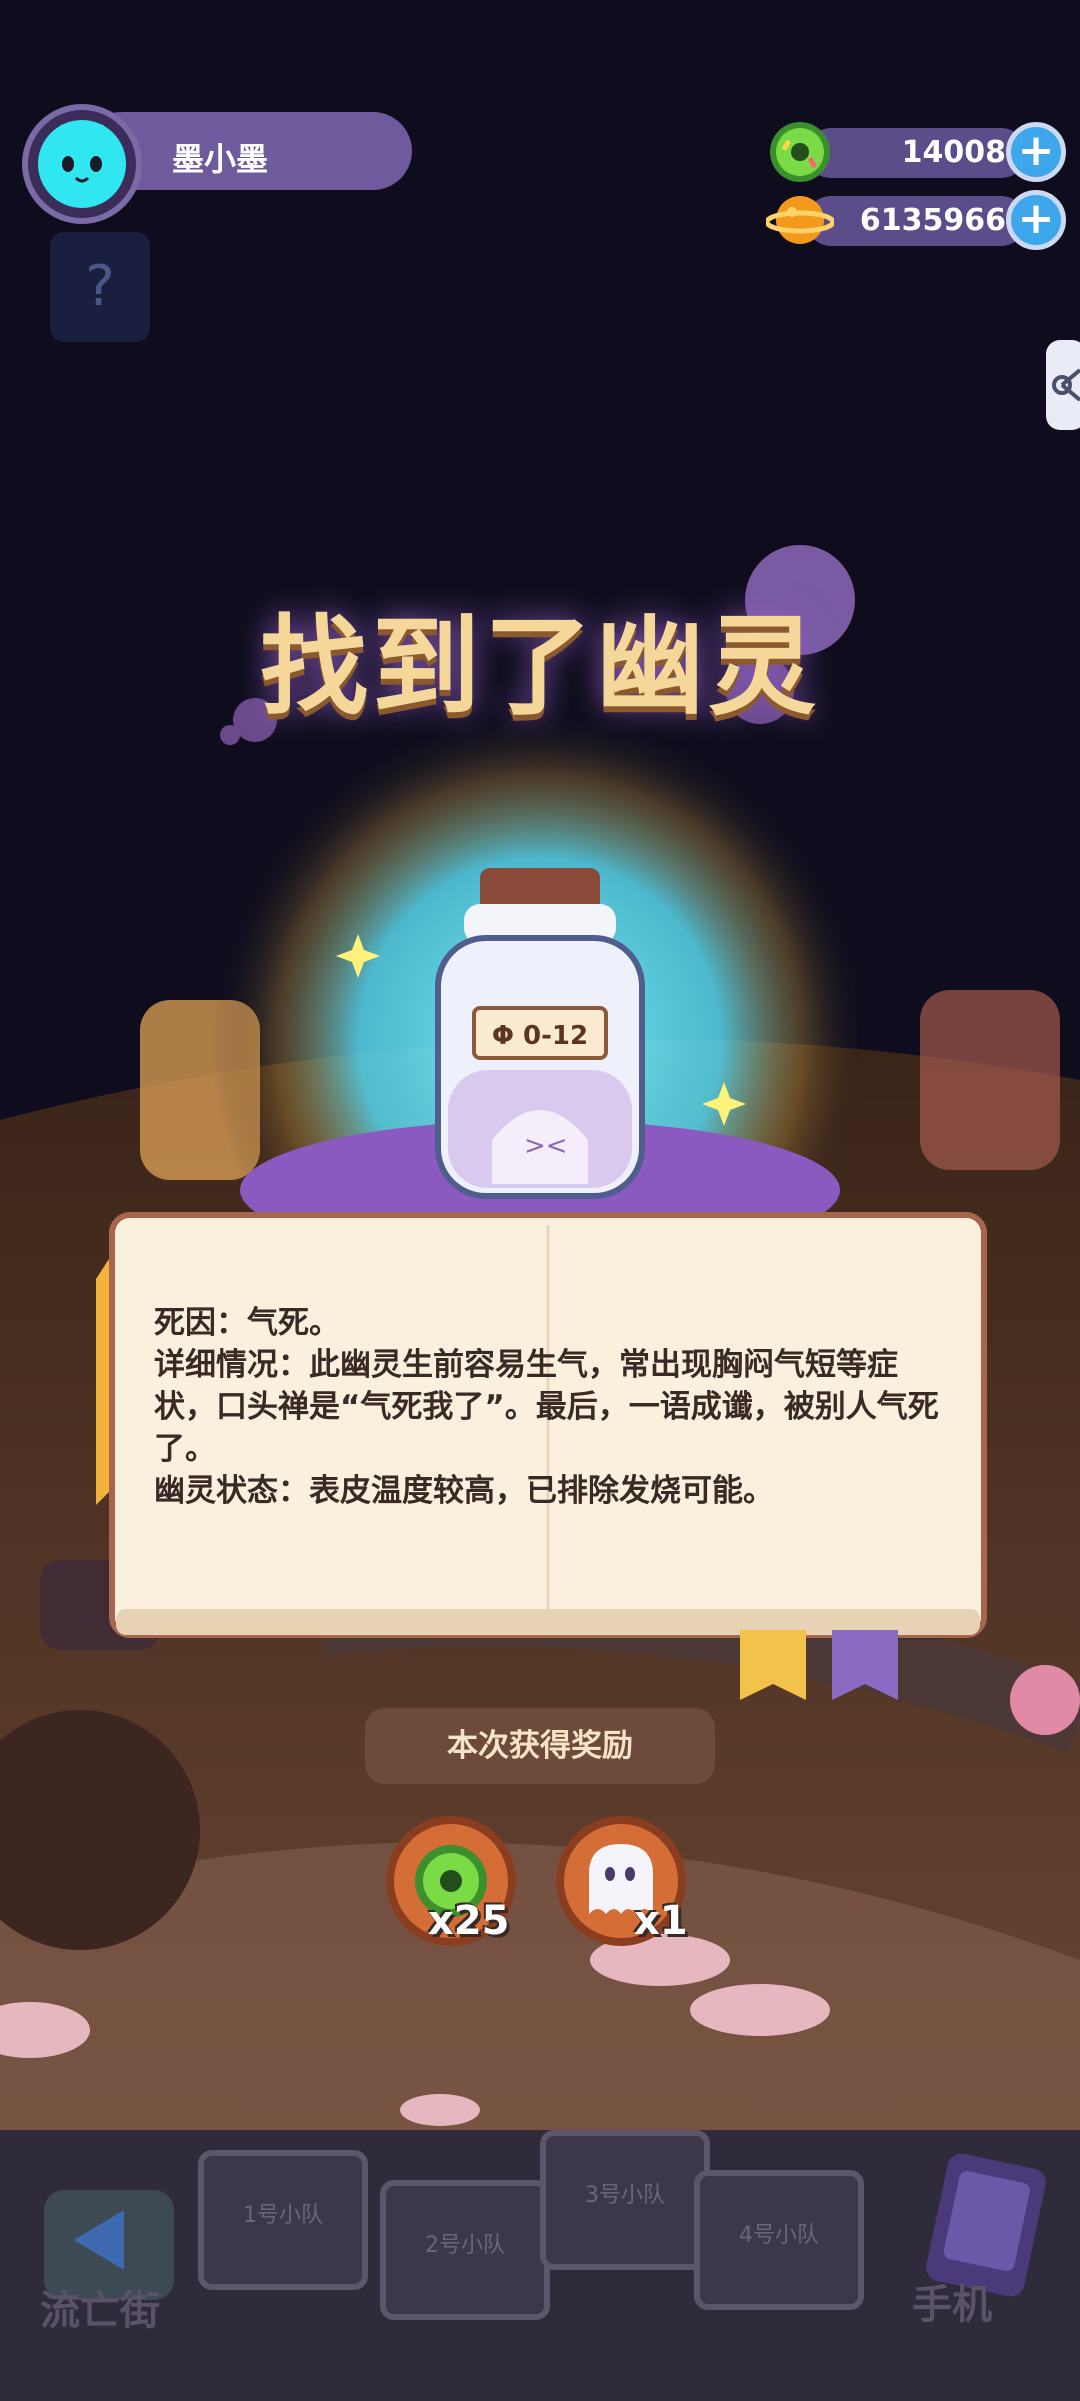 This screenshot has height=2401, width=1080. What do you see at coordinates (953, 152) in the screenshot?
I see `donut-count: 14008` at bounding box center [953, 152].